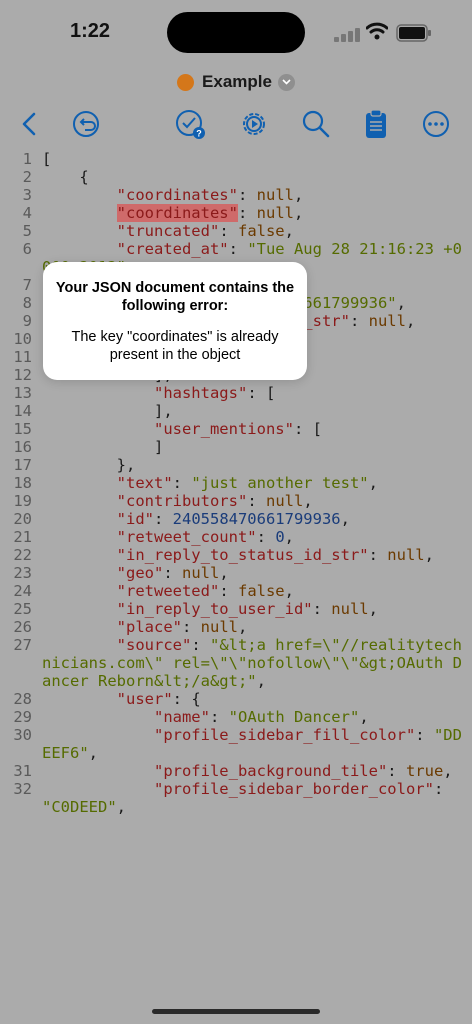 Image resolution: width=472 pixels, height=1024 pixels. I want to click on line-number: 9, so click(27, 321).